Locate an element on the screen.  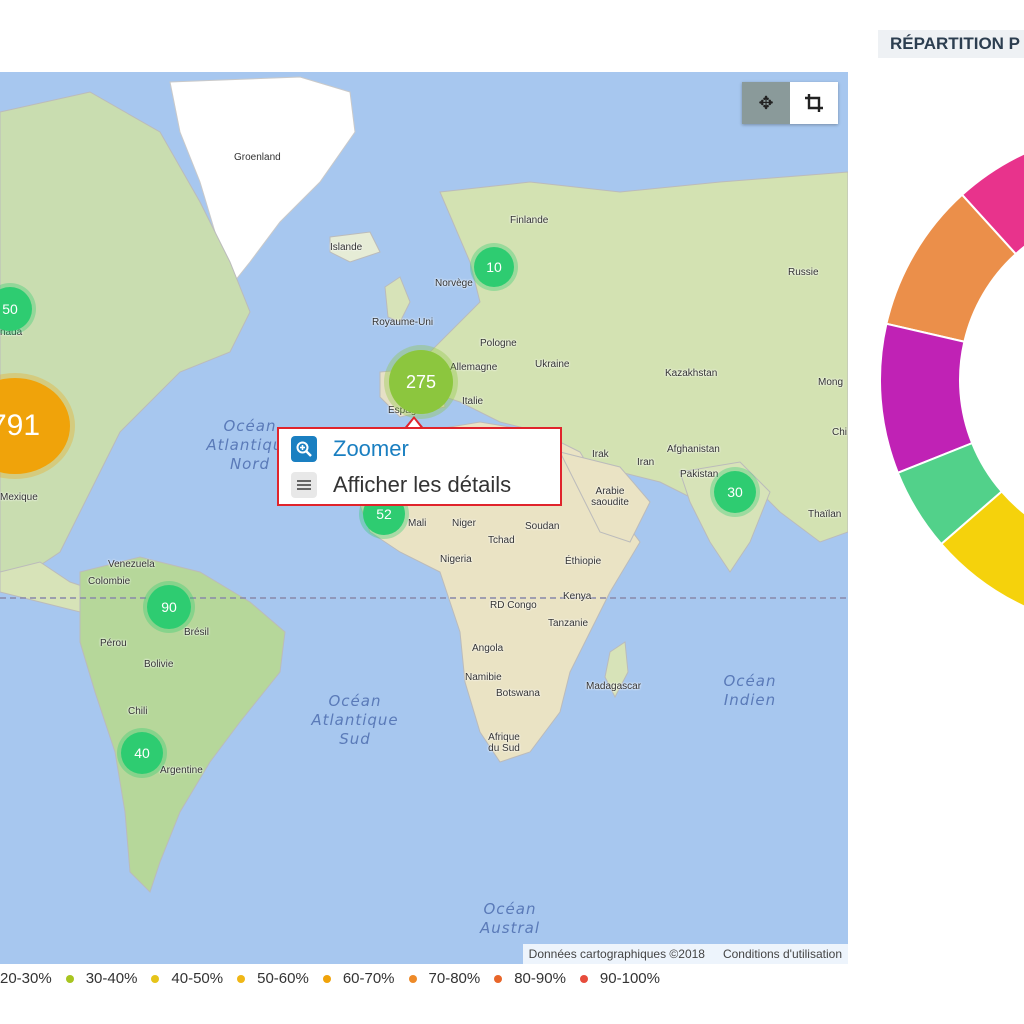
pan-button: ✥ is located at coordinates (766, 103).